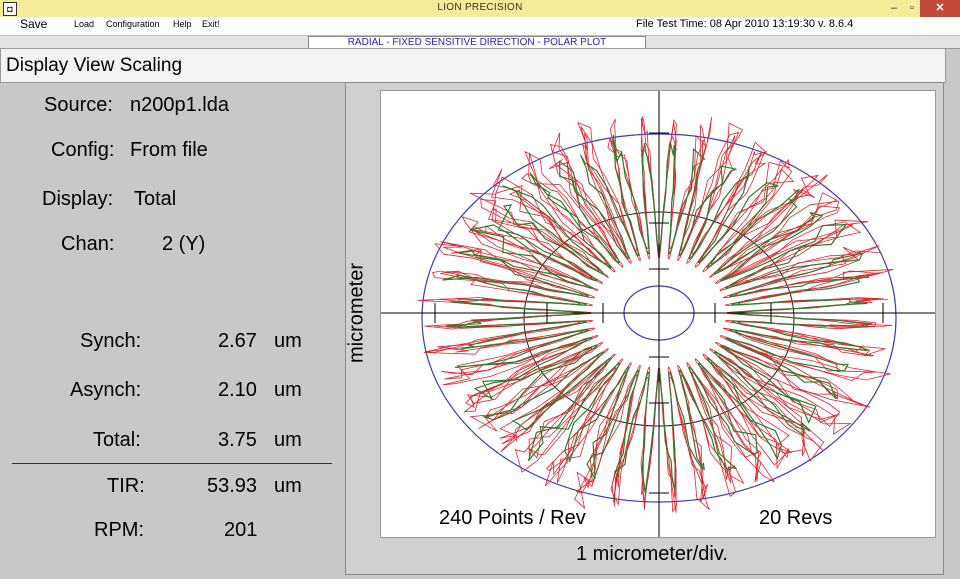 This screenshot has height=579, width=960. I want to click on chan-label: Chan:, so click(88, 244).